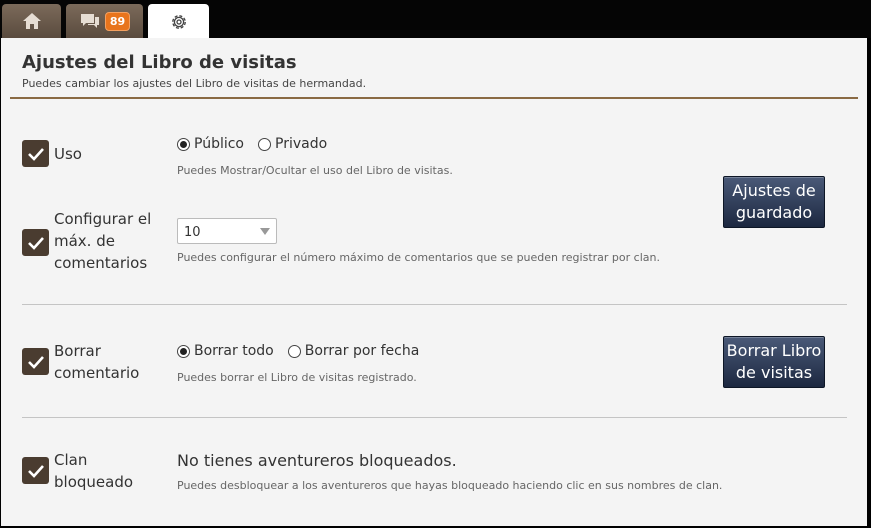  Describe the element at coordinates (101, 263) in the screenshot. I see `max-comments-label-line3: comentarios` at that location.